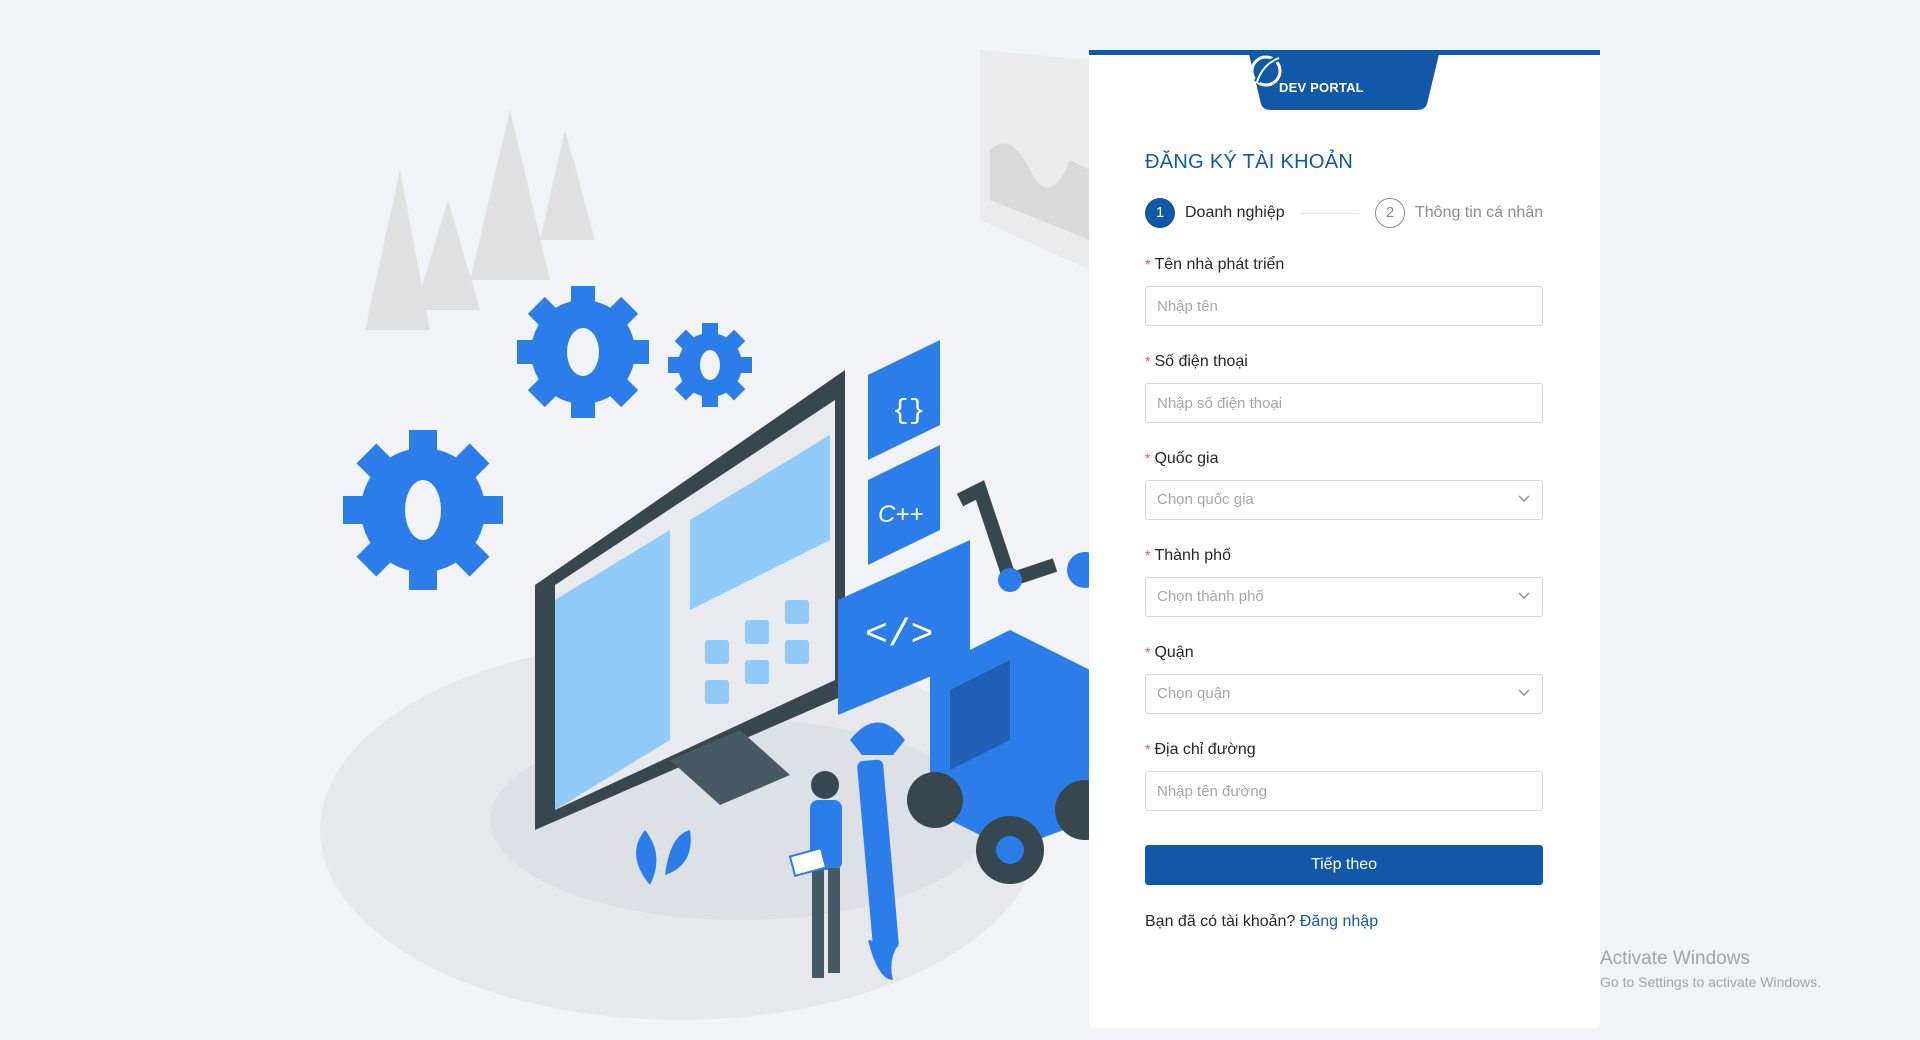 The width and height of the screenshot is (1920, 1040). I want to click on step-1-number: 1, so click(1160, 213).